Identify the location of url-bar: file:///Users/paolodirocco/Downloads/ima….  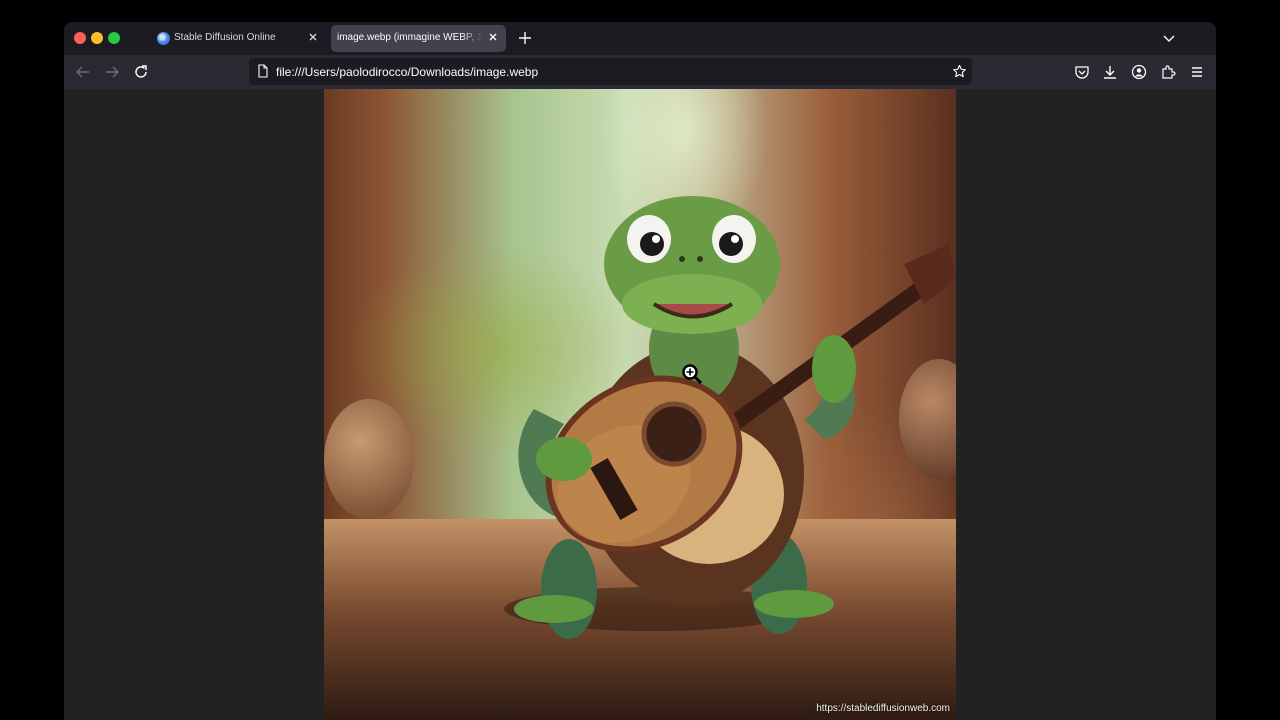
(610, 71).